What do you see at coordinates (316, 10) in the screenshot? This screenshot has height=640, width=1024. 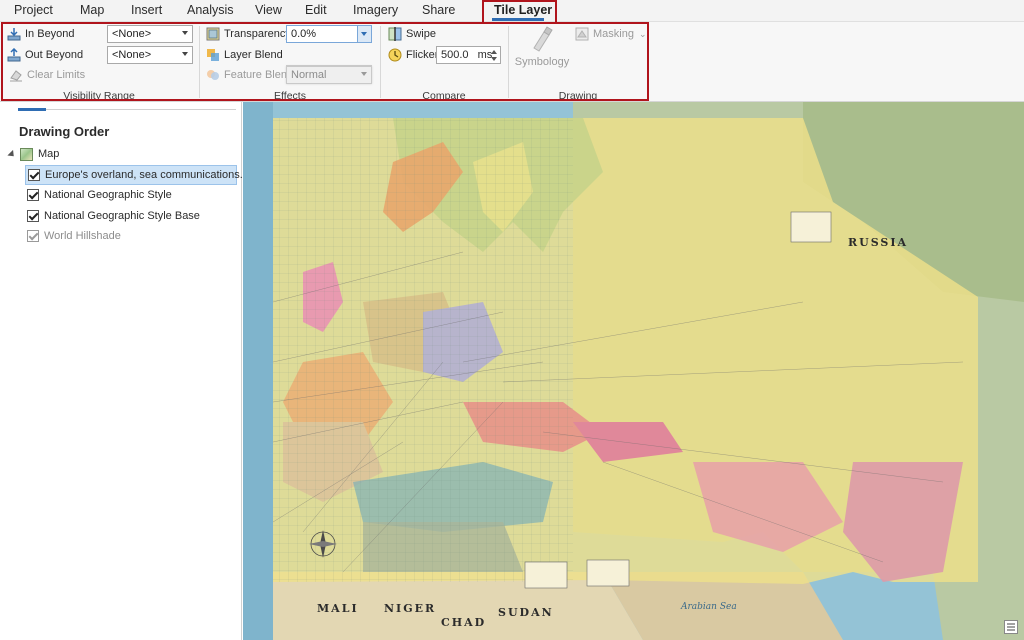 I see `tab-edit: Edit` at bounding box center [316, 10].